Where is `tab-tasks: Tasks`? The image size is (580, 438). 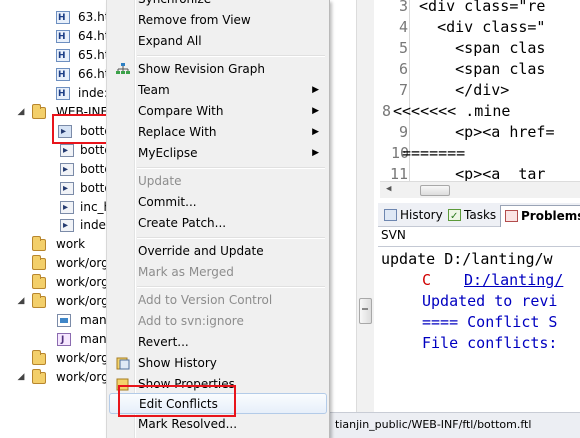 tab-tasks: Tasks is located at coordinates (470, 216).